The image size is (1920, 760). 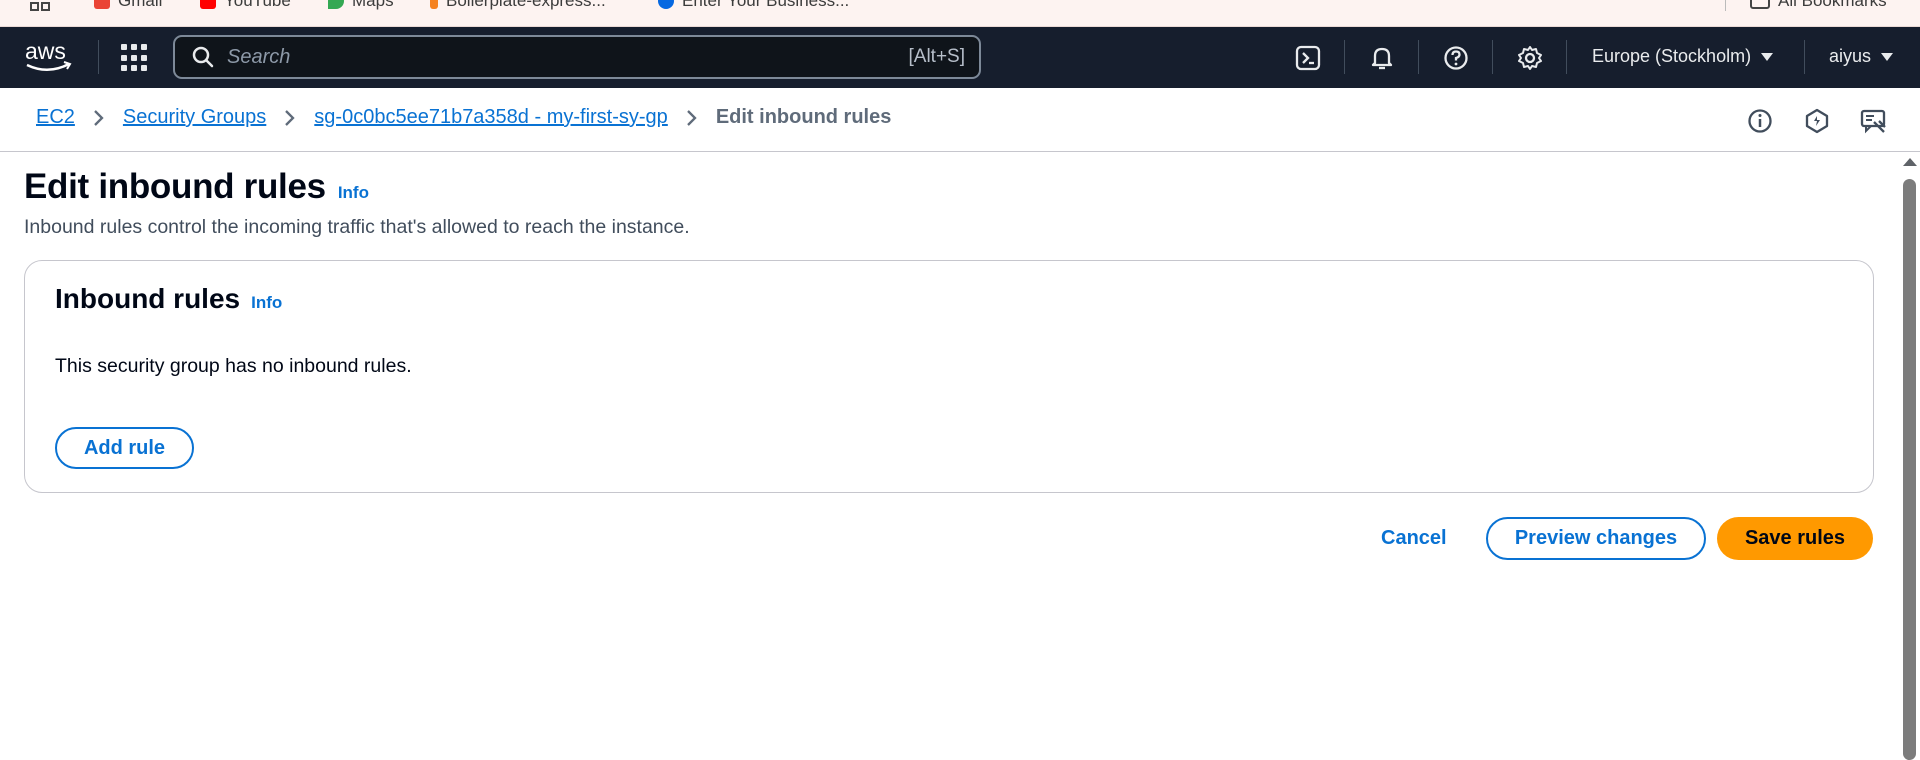 What do you see at coordinates (1909, 469) in the screenshot?
I see `scrollbar-thumb` at bounding box center [1909, 469].